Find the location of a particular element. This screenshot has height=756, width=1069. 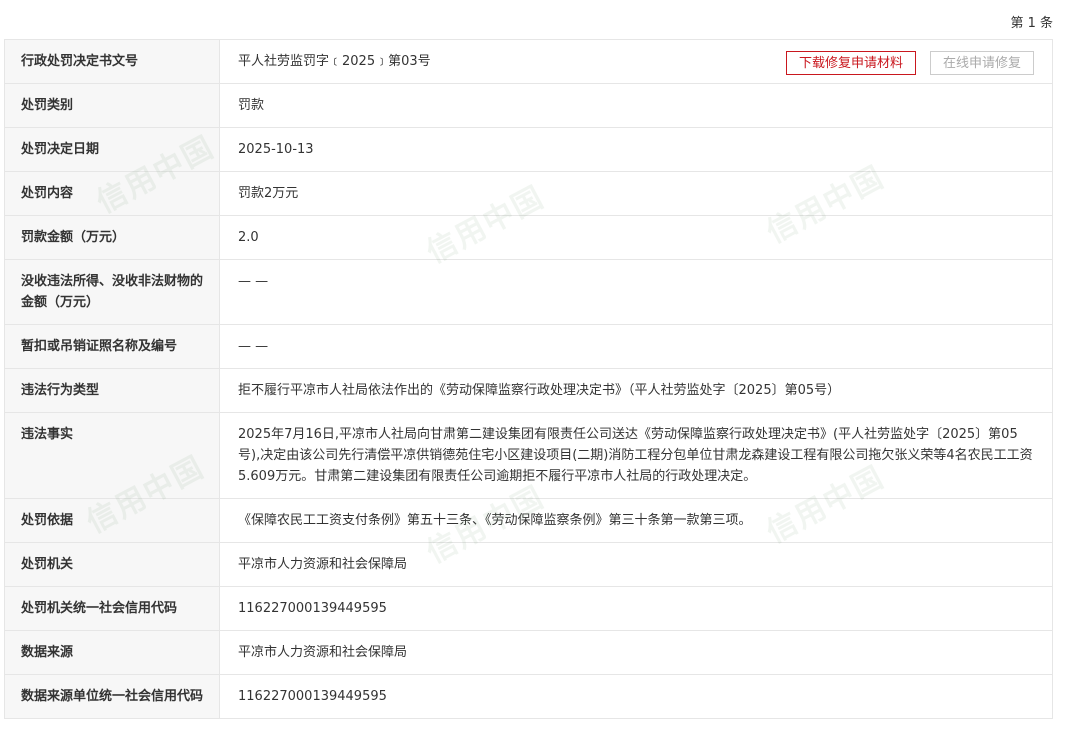

row-label-confiscation-amount: 没收违法所得、没收非法财物的金额（万元） is located at coordinates (112, 292).